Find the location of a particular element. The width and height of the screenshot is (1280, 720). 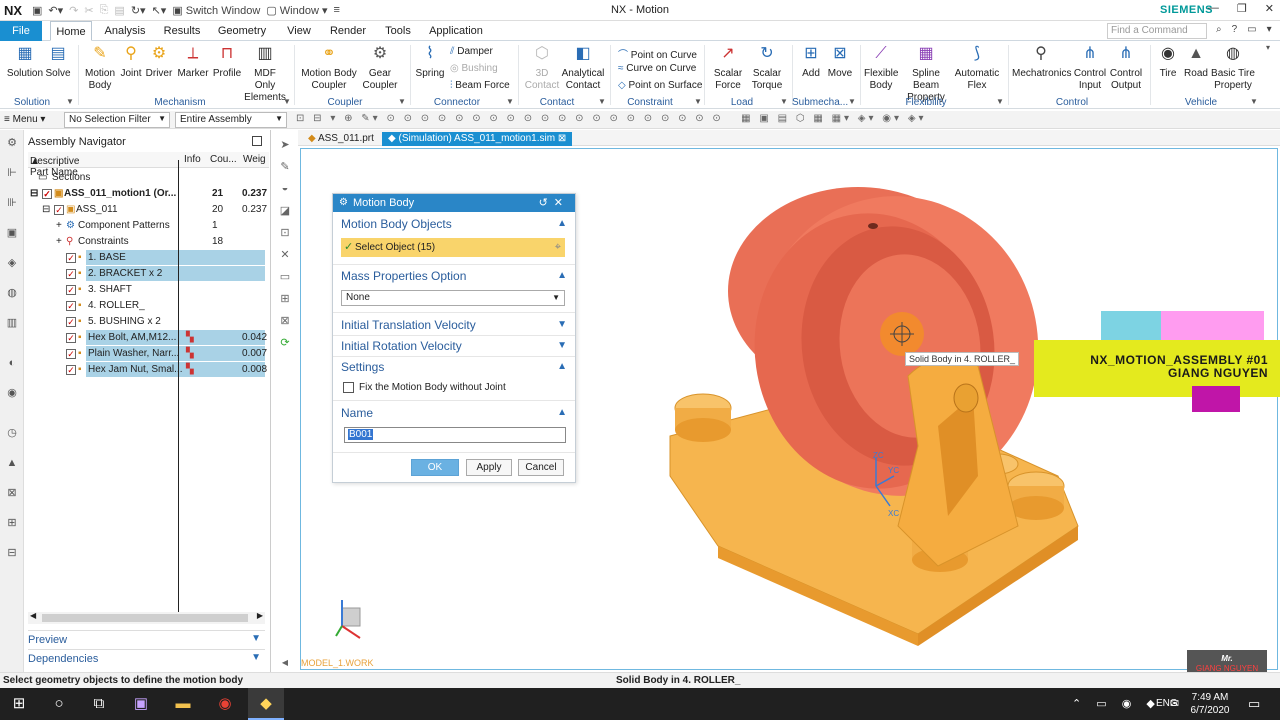

table-row: + ⚲ Constraints 18 is located at coordinates (146, 242).